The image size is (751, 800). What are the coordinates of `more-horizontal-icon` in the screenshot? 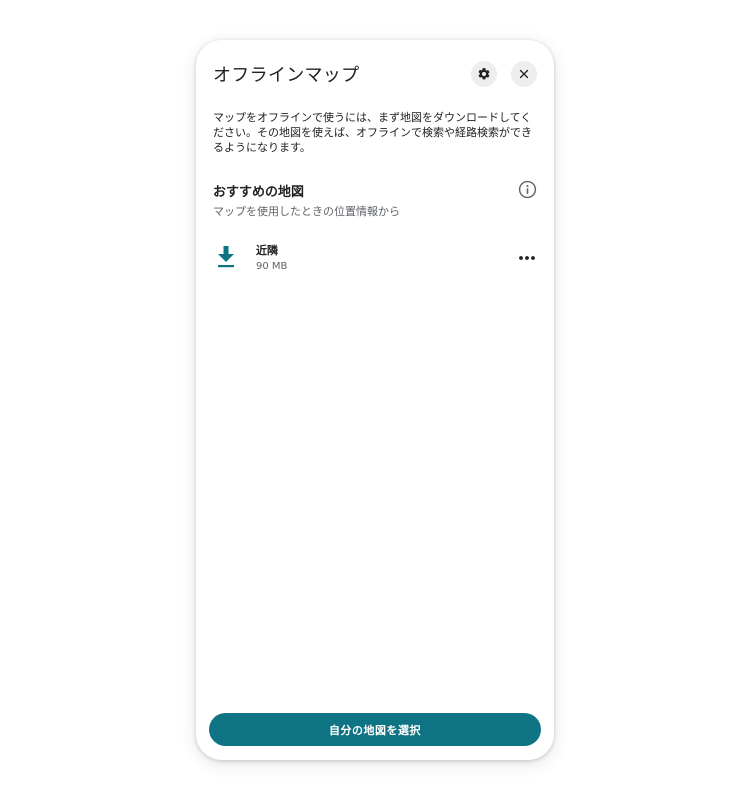 It's located at (527, 258).